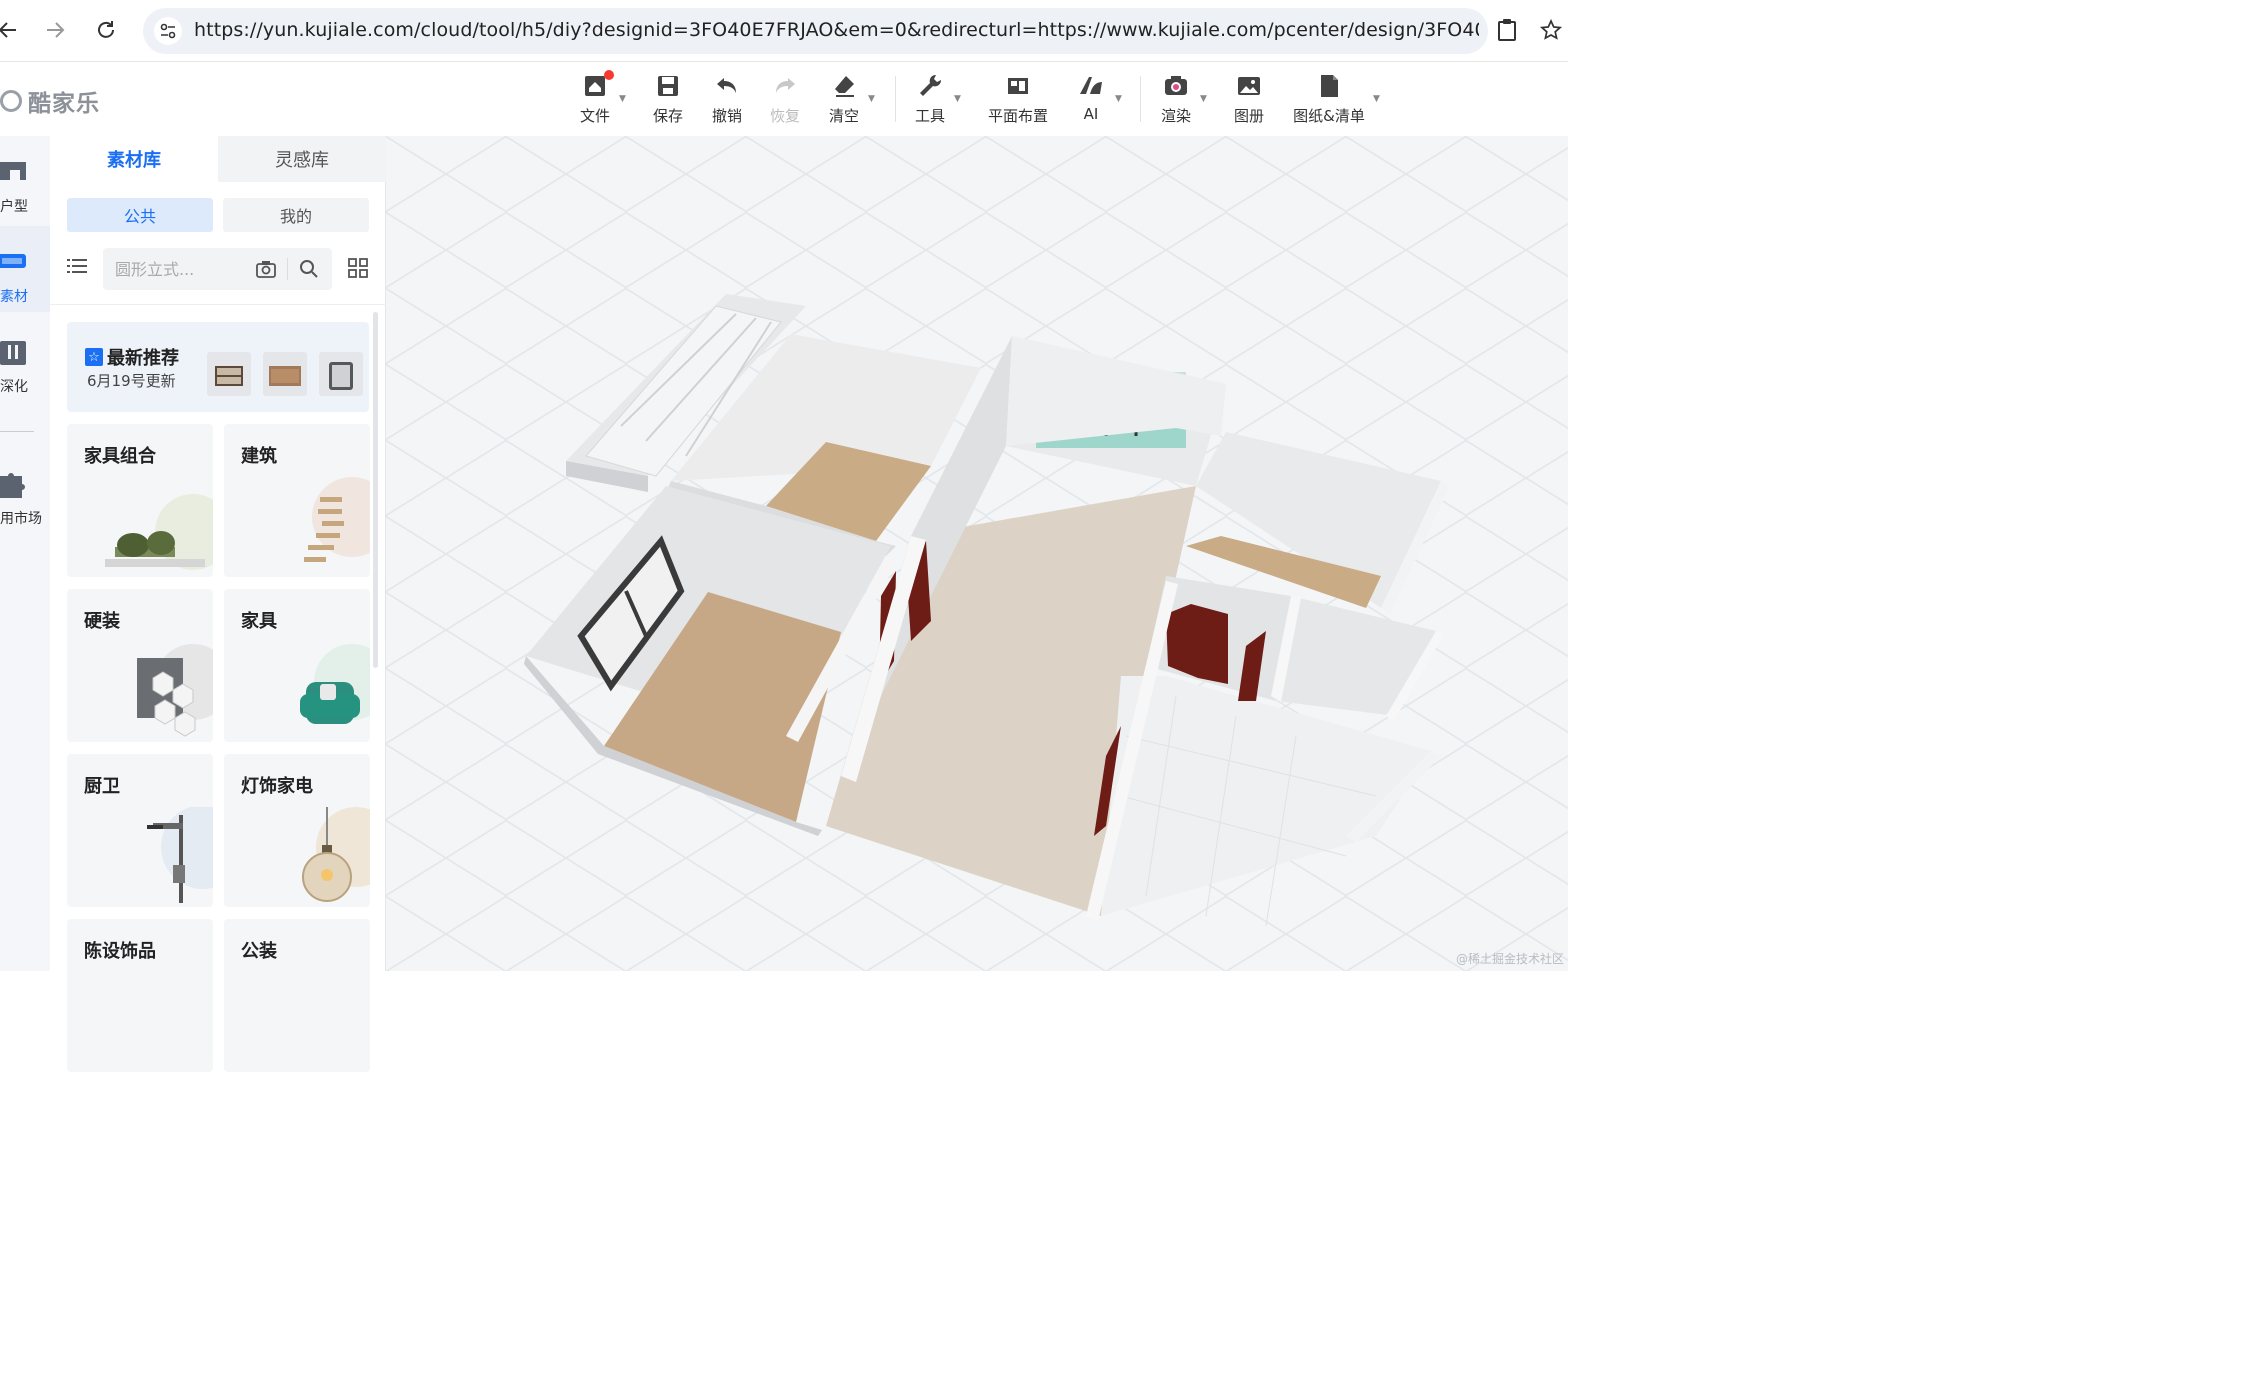 Image resolution: width=2244 pixels, height=1390 pixels. Describe the element at coordinates (106, 30) in the screenshot. I see `reload-icon` at that location.